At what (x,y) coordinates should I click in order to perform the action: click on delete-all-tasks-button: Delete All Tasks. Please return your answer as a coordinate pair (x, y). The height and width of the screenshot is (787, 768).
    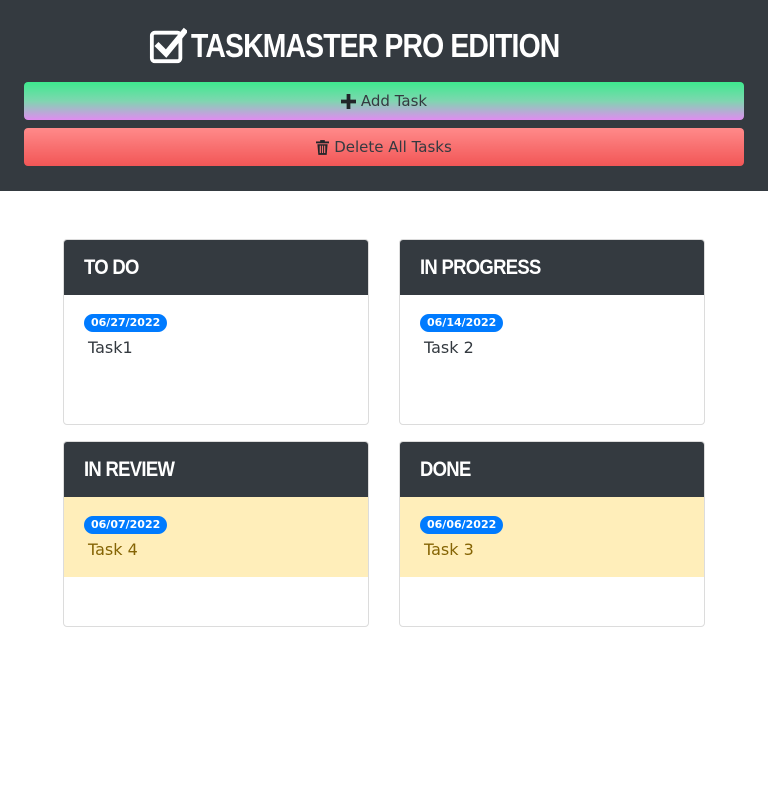
    Looking at the image, I should click on (384, 147).